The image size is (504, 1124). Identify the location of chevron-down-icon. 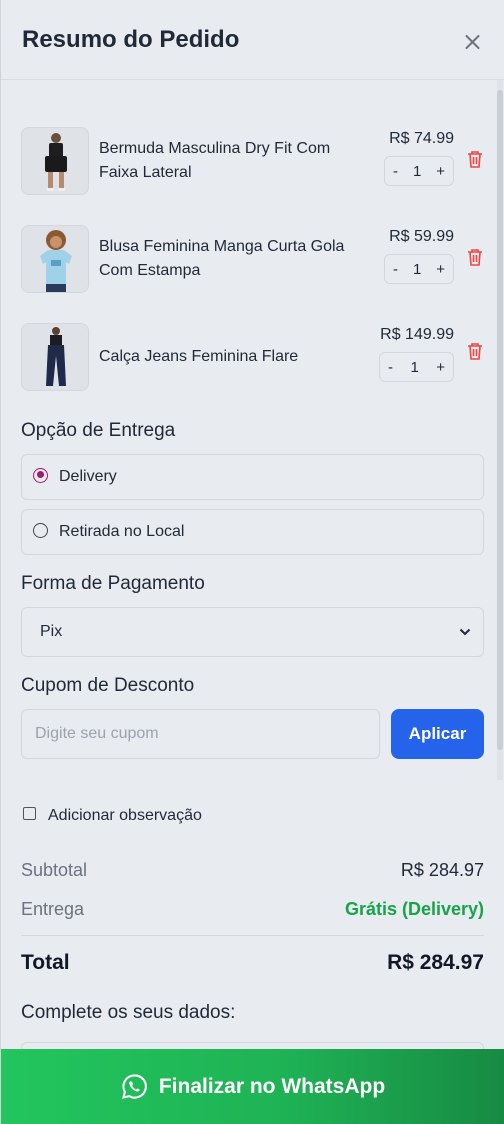
(465, 632).